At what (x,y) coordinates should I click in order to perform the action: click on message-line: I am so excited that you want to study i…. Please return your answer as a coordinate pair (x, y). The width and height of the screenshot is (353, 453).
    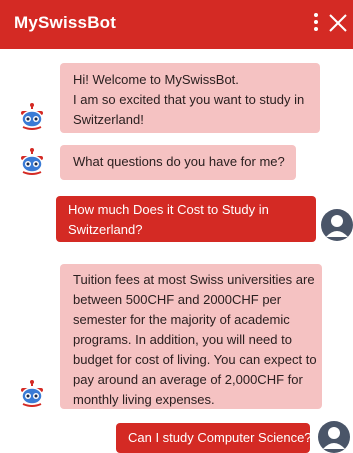
    Looking at the image, I should click on (189, 99).